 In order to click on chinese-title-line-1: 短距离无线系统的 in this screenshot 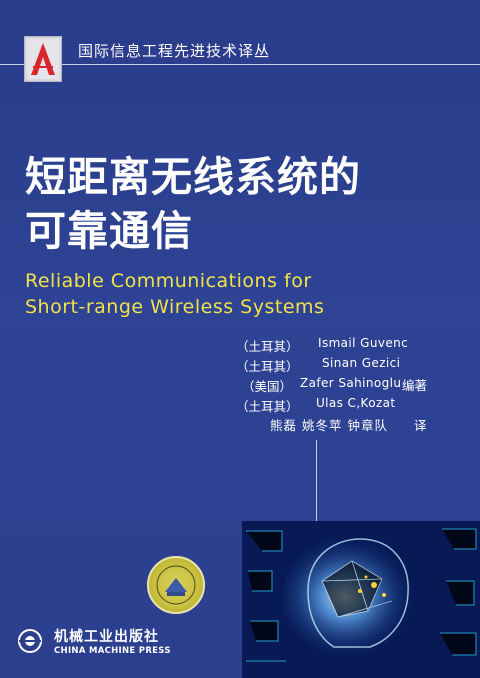, I will do `click(193, 177)`.